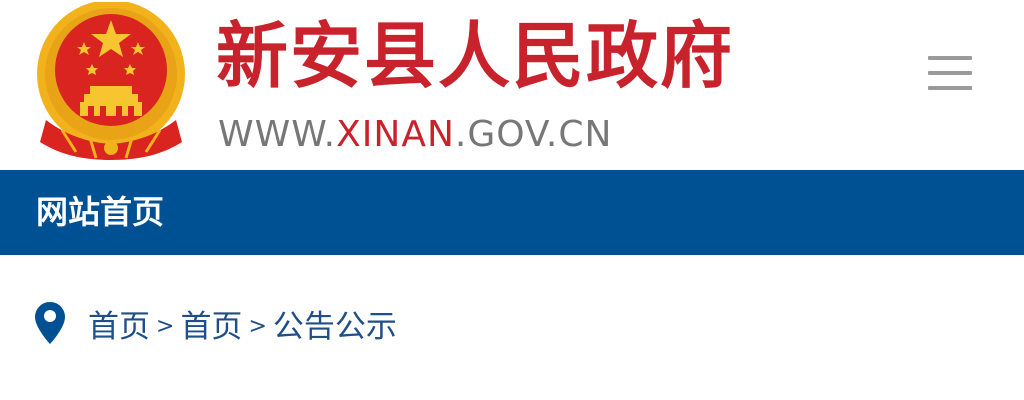 The width and height of the screenshot is (1024, 400). I want to click on breadcrumb-item-announcements: 公告公示, so click(334, 326).